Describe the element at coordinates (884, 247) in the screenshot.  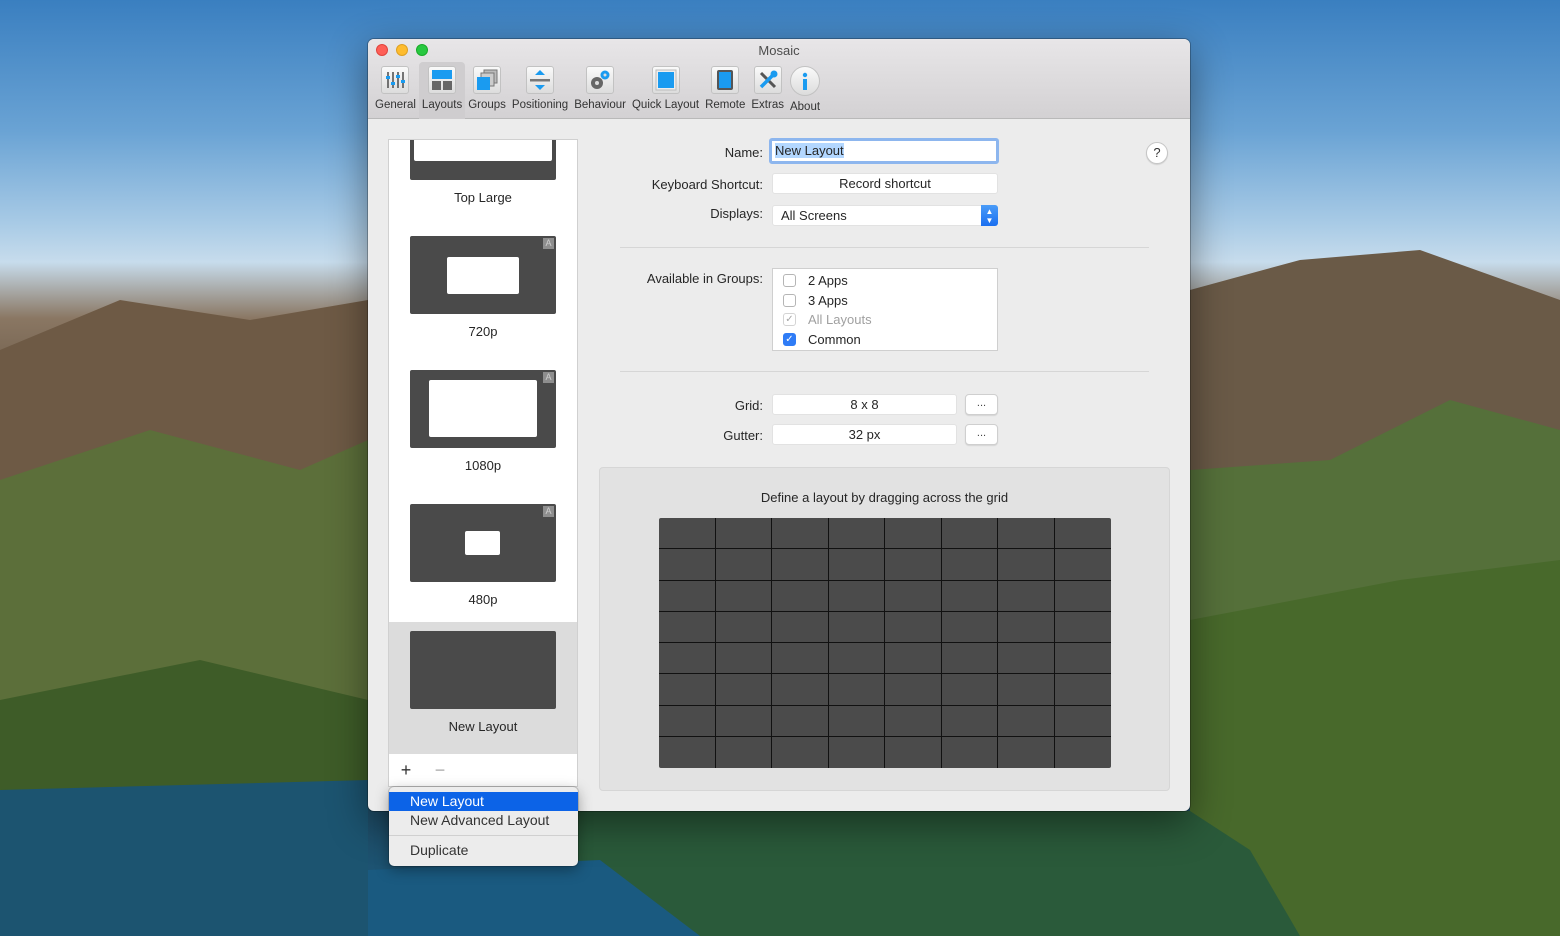
I see `divider` at that location.